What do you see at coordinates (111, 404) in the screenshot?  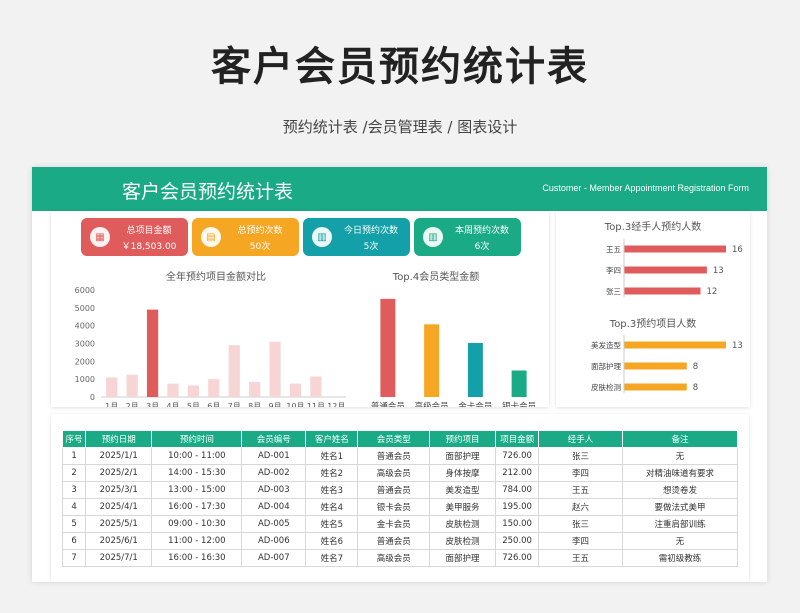 I see `x-tick-label: 1月` at bounding box center [111, 404].